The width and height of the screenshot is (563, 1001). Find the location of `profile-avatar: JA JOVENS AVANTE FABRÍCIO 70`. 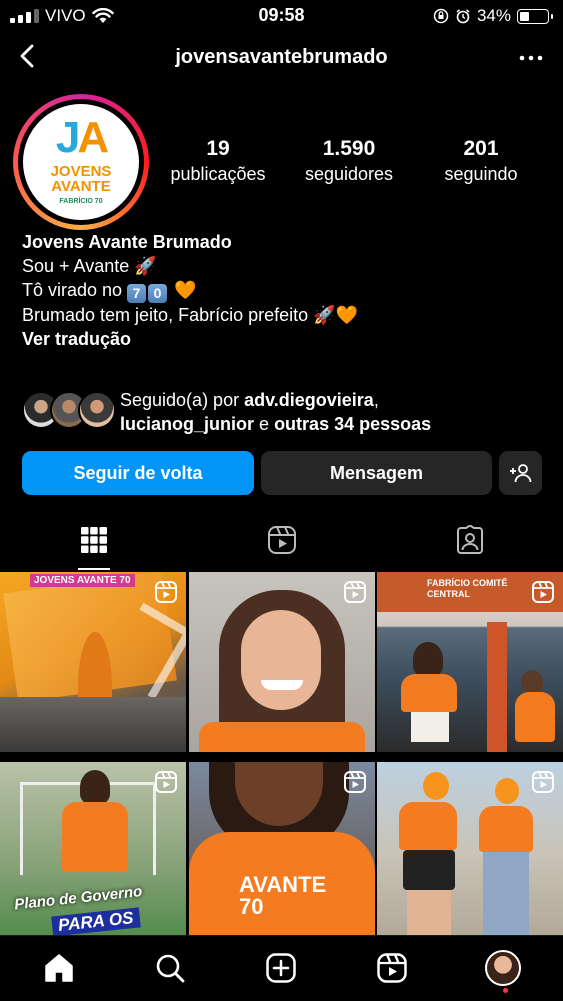

profile-avatar: JA JOVENS AVANTE FABRÍCIO 70 is located at coordinates (81, 162).